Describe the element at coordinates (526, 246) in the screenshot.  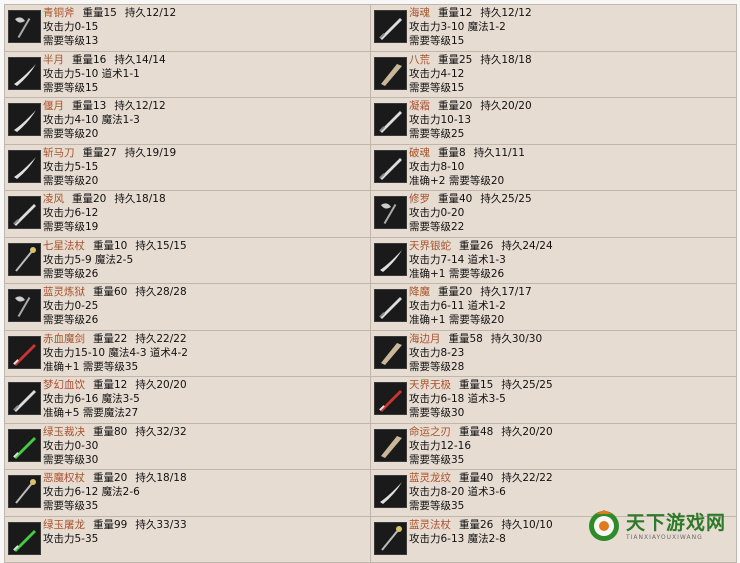
I see `weapon-durability: 持久24/24` at that location.